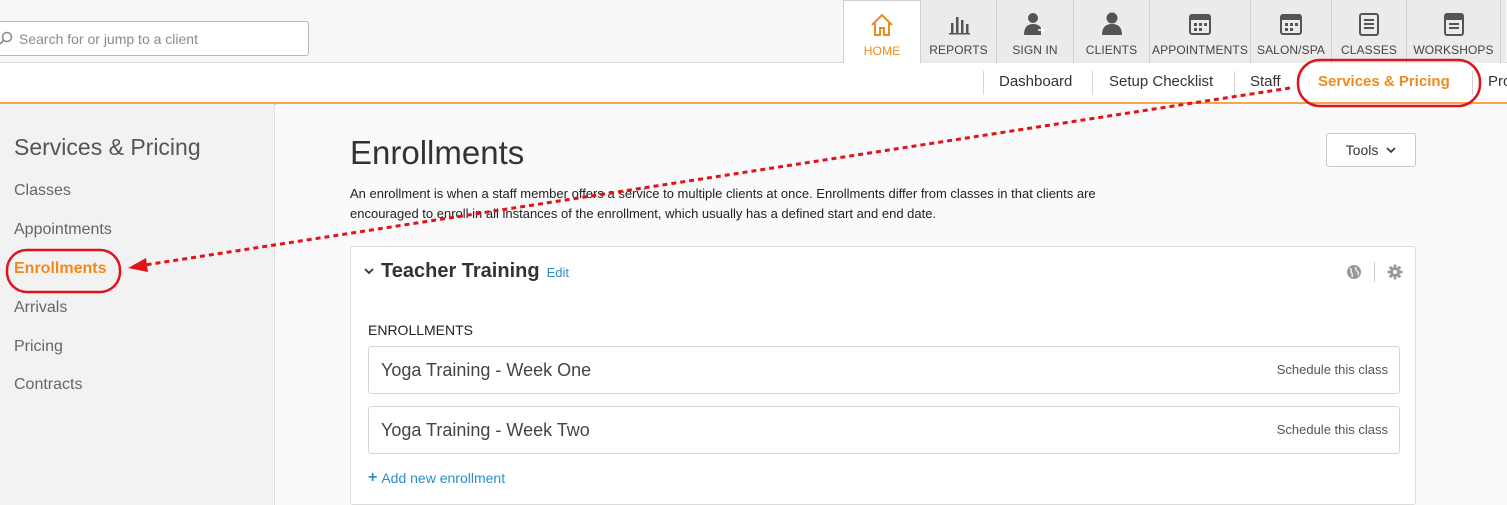  Describe the element at coordinates (753, 32) in the screenshot. I see `top-bar: HOME REPORTS SIGN IN` at that location.